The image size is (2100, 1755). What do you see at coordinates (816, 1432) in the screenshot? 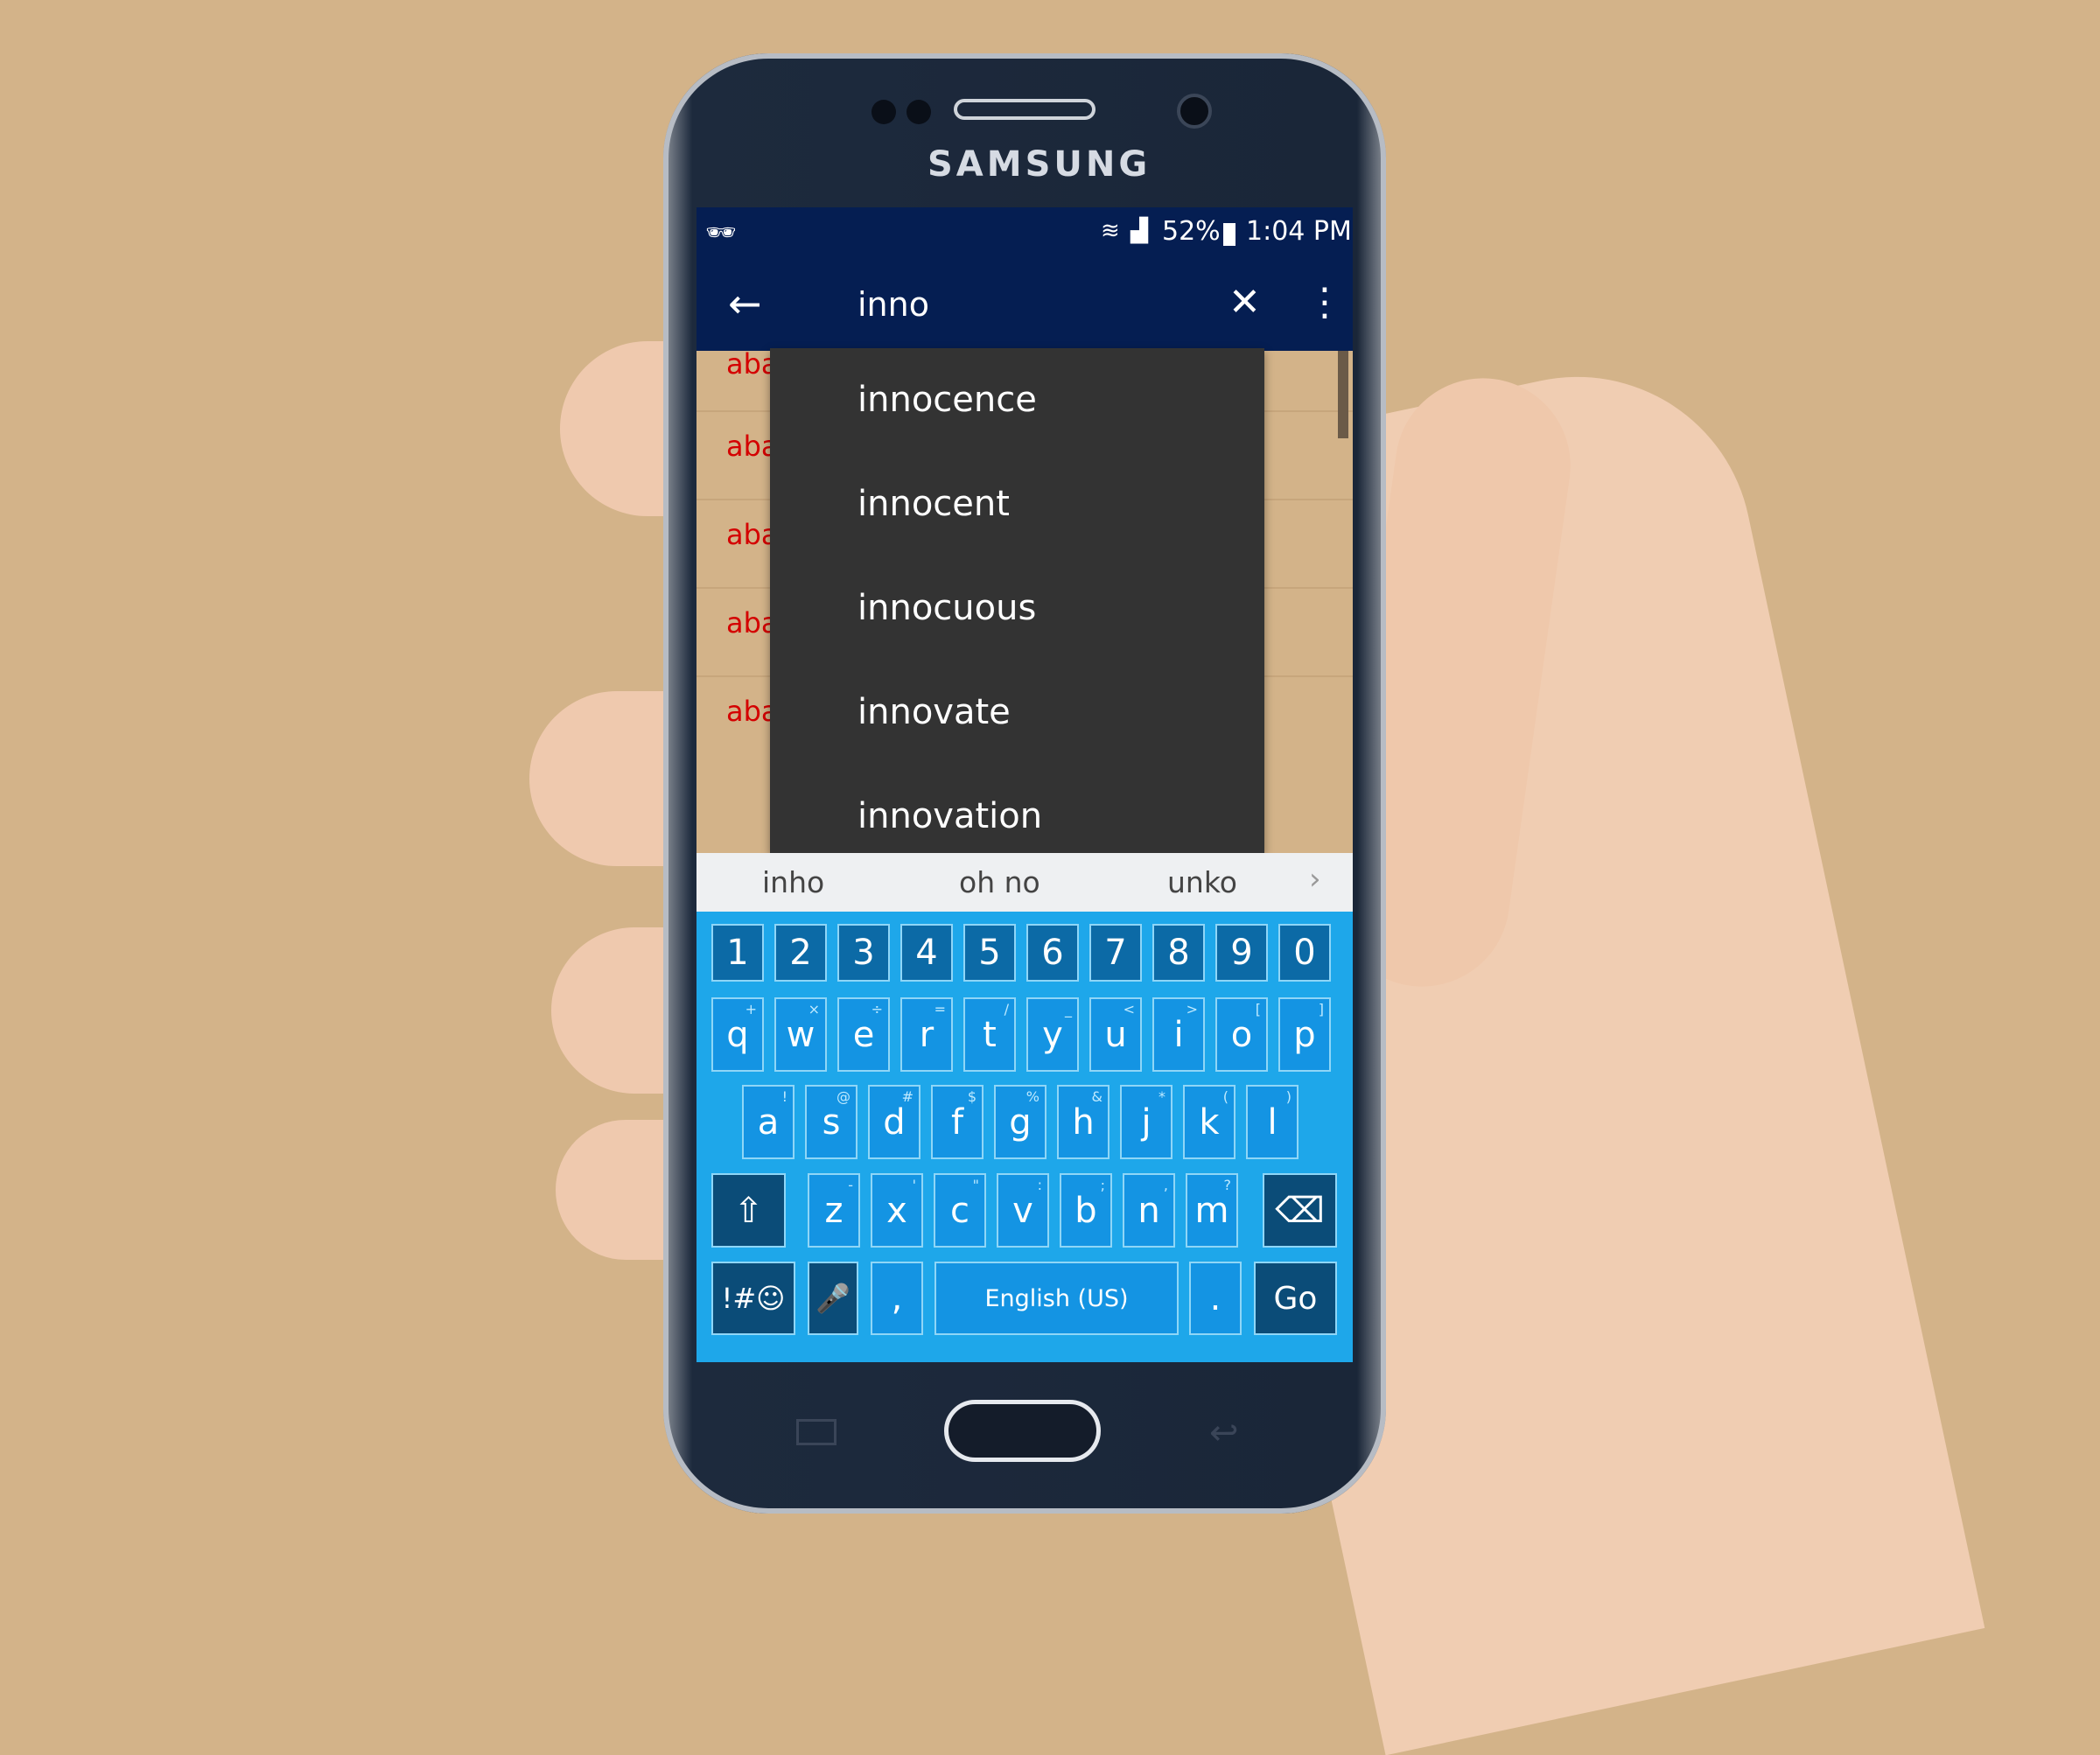
I see `recent-apps-icon` at bounding box center [816, 1432].